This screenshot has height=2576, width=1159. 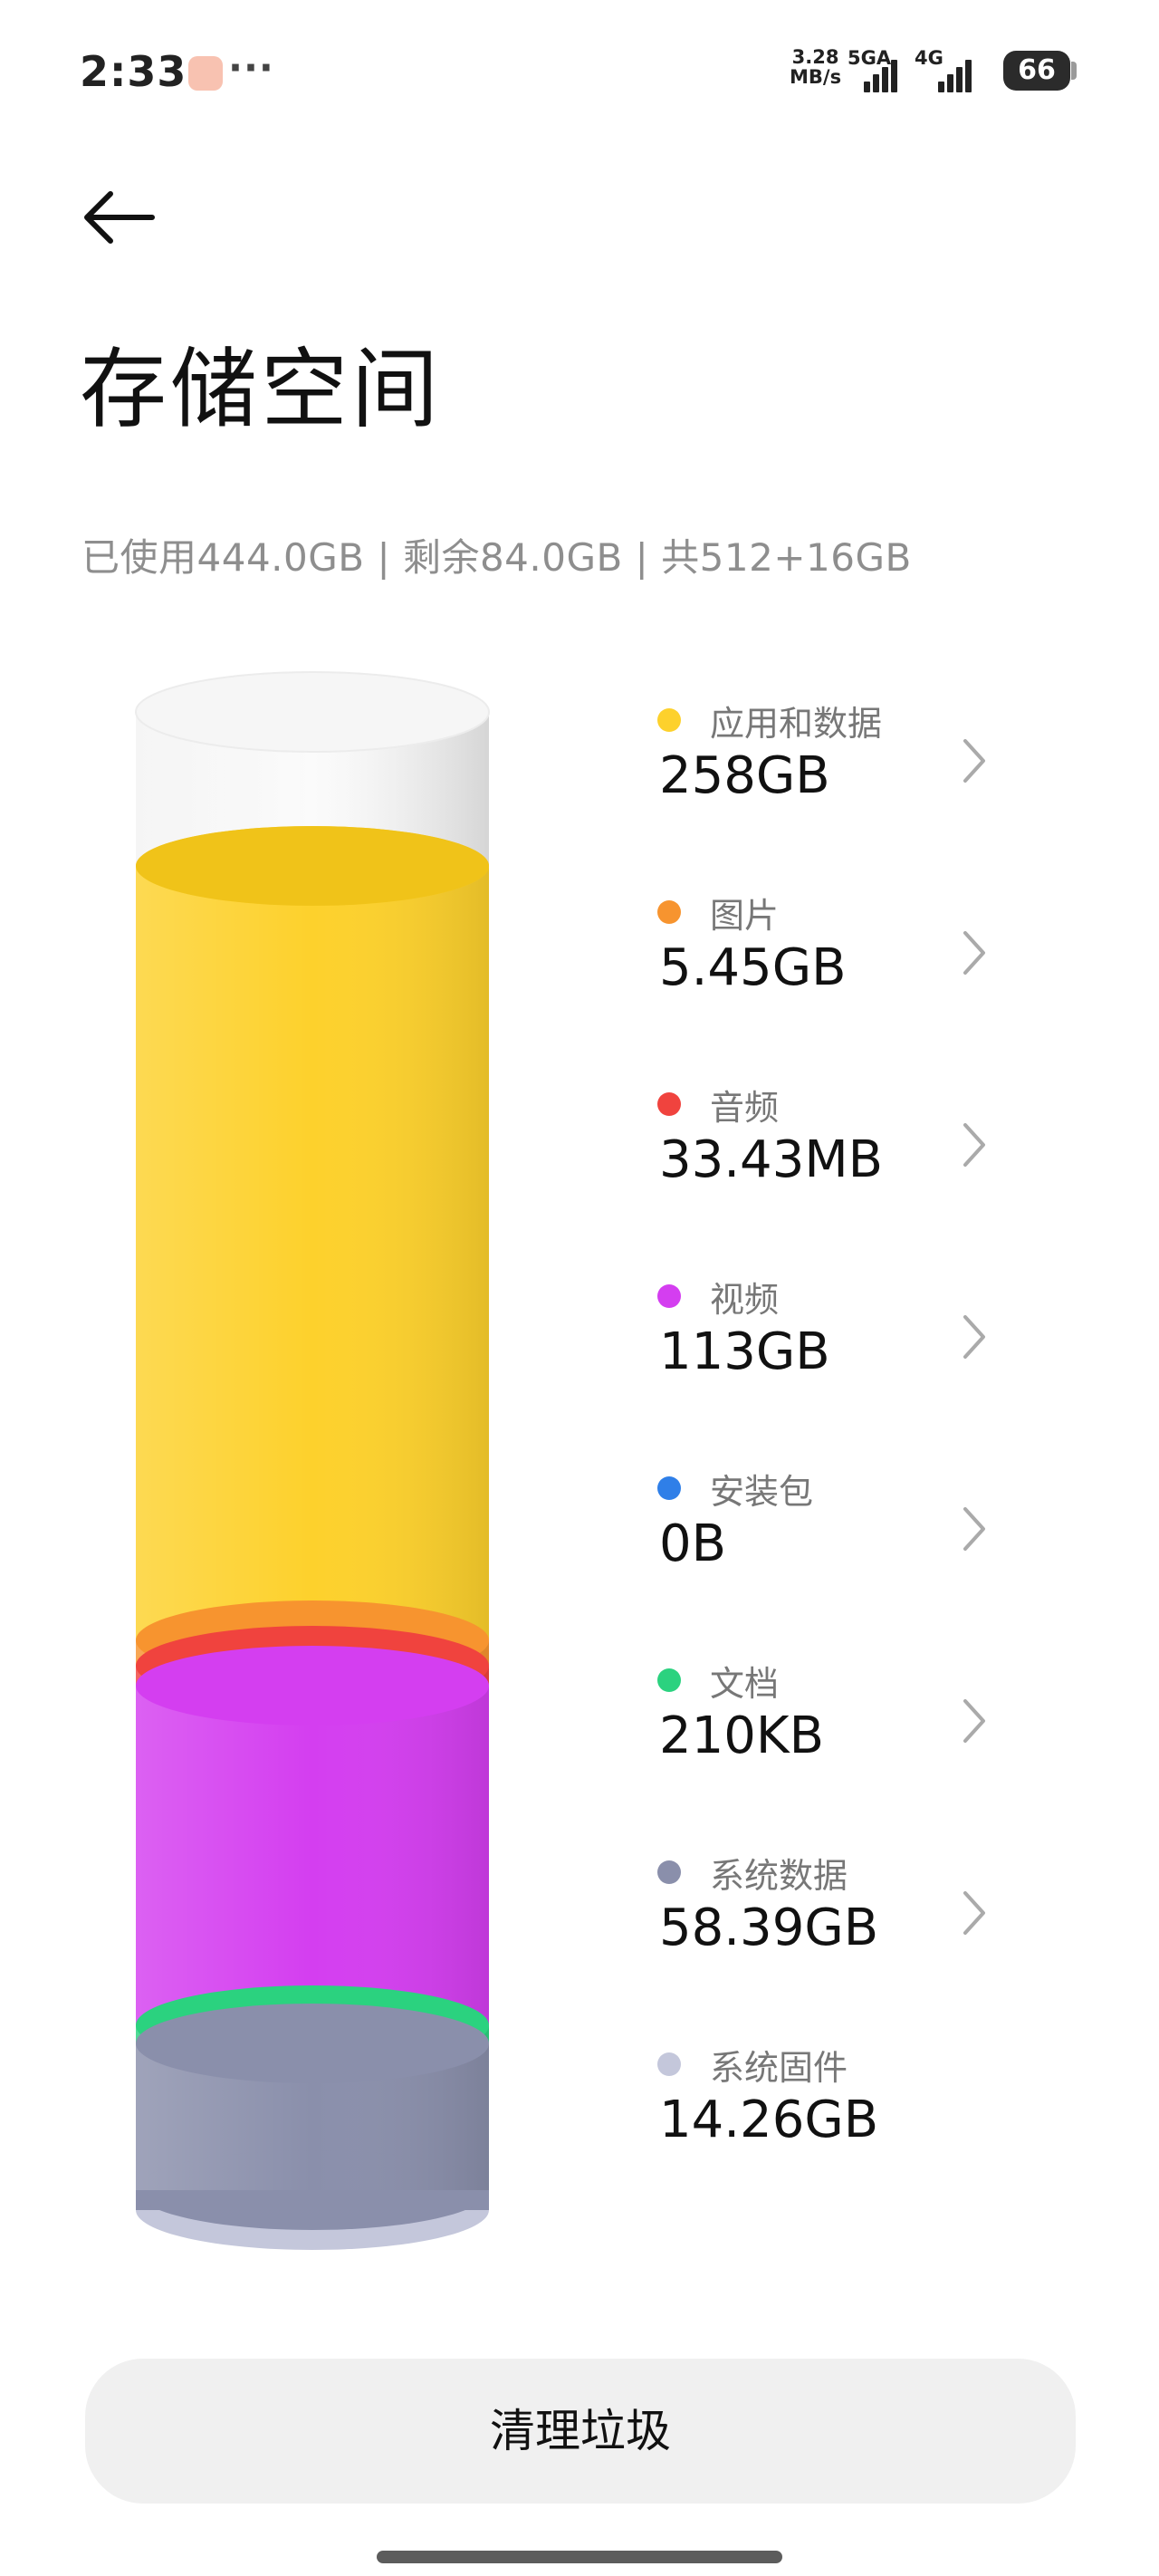 What do you see at coordinates (742, 1735) in the screenshot?
I see `category-value: 210KB` at bounding box center [742, 1735].